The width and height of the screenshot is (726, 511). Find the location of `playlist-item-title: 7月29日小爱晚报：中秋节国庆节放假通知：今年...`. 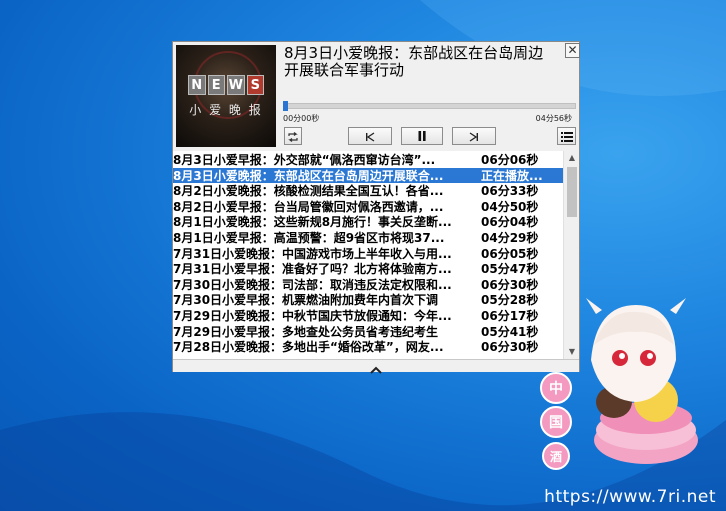

playlist-item-title: 7月29日小爱晚报：中秋节国庆节放假通知：今年... is located at coordinates (312, 316).